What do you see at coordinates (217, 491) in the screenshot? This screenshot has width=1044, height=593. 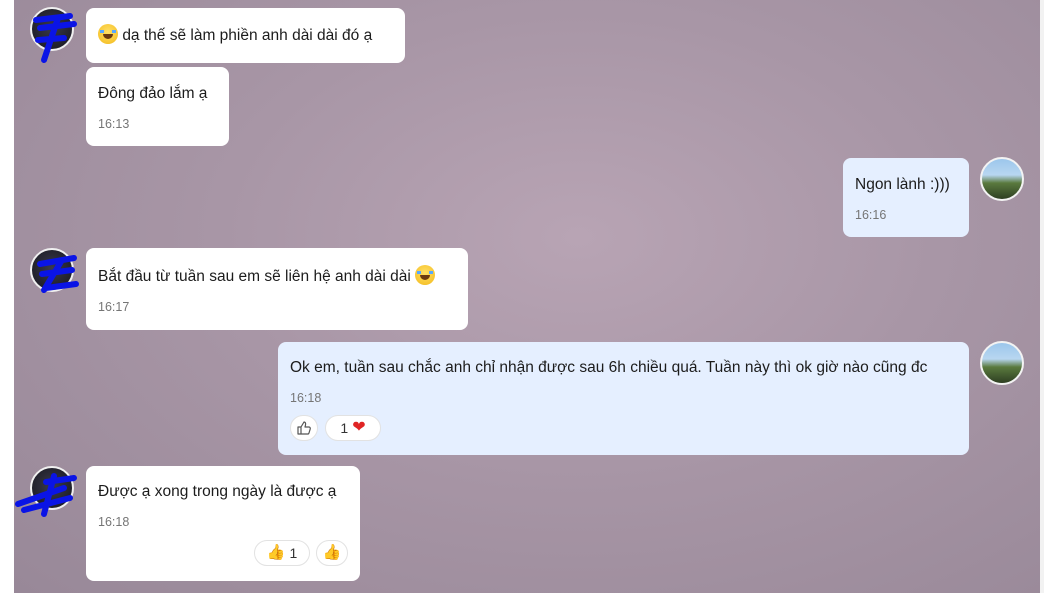 I see `message-text: Được ạ xong trong ngày là được ạ` at bounding box center [217, 491].